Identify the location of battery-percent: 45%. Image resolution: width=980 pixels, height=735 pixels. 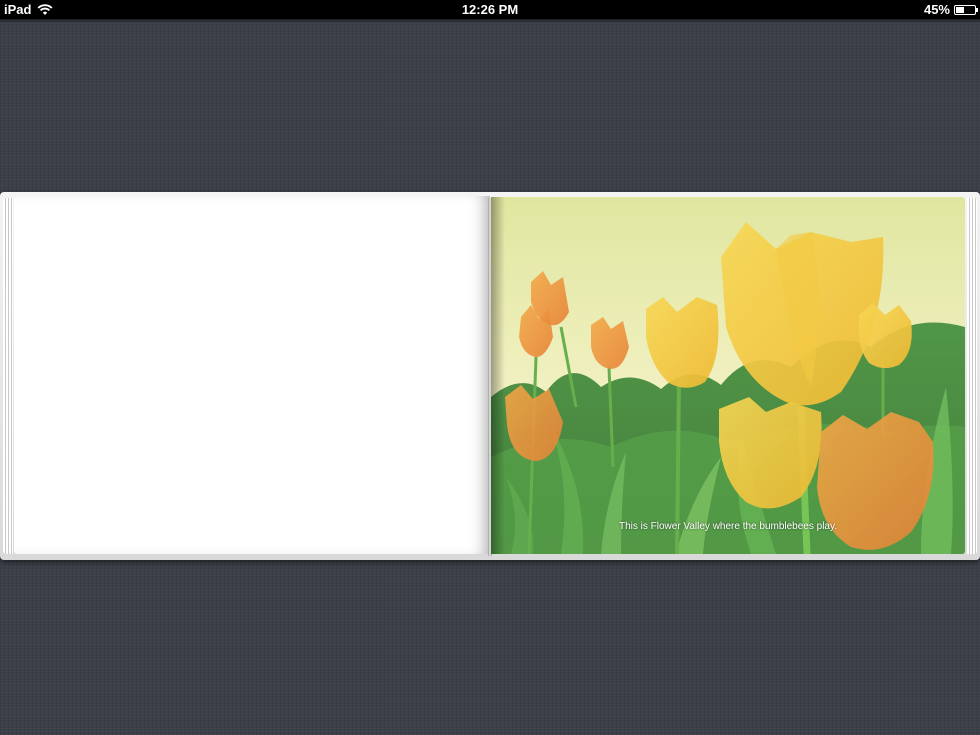
(936, 9).